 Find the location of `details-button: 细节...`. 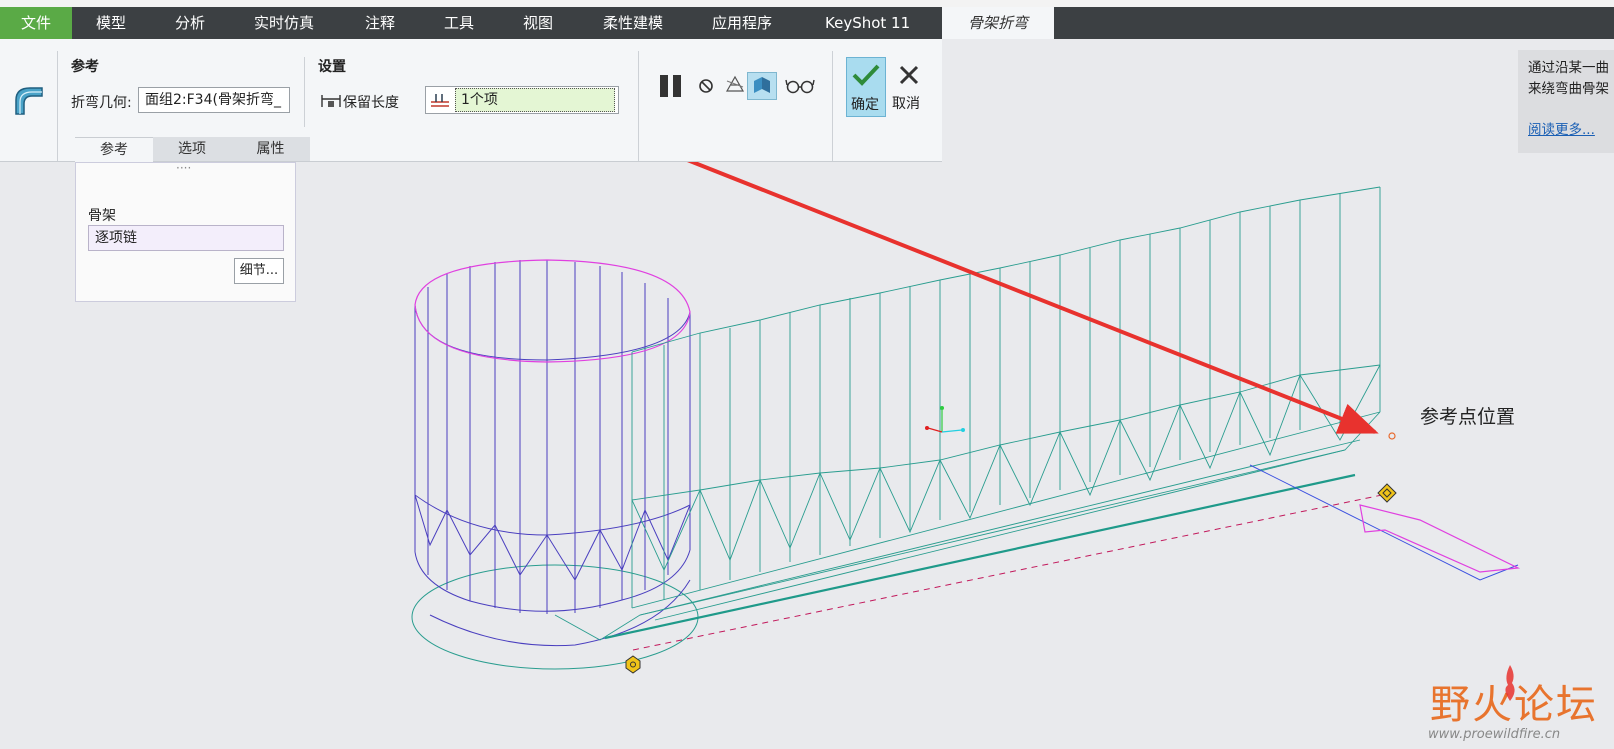

details-button: 细节... is located at coordinates (259, 271).